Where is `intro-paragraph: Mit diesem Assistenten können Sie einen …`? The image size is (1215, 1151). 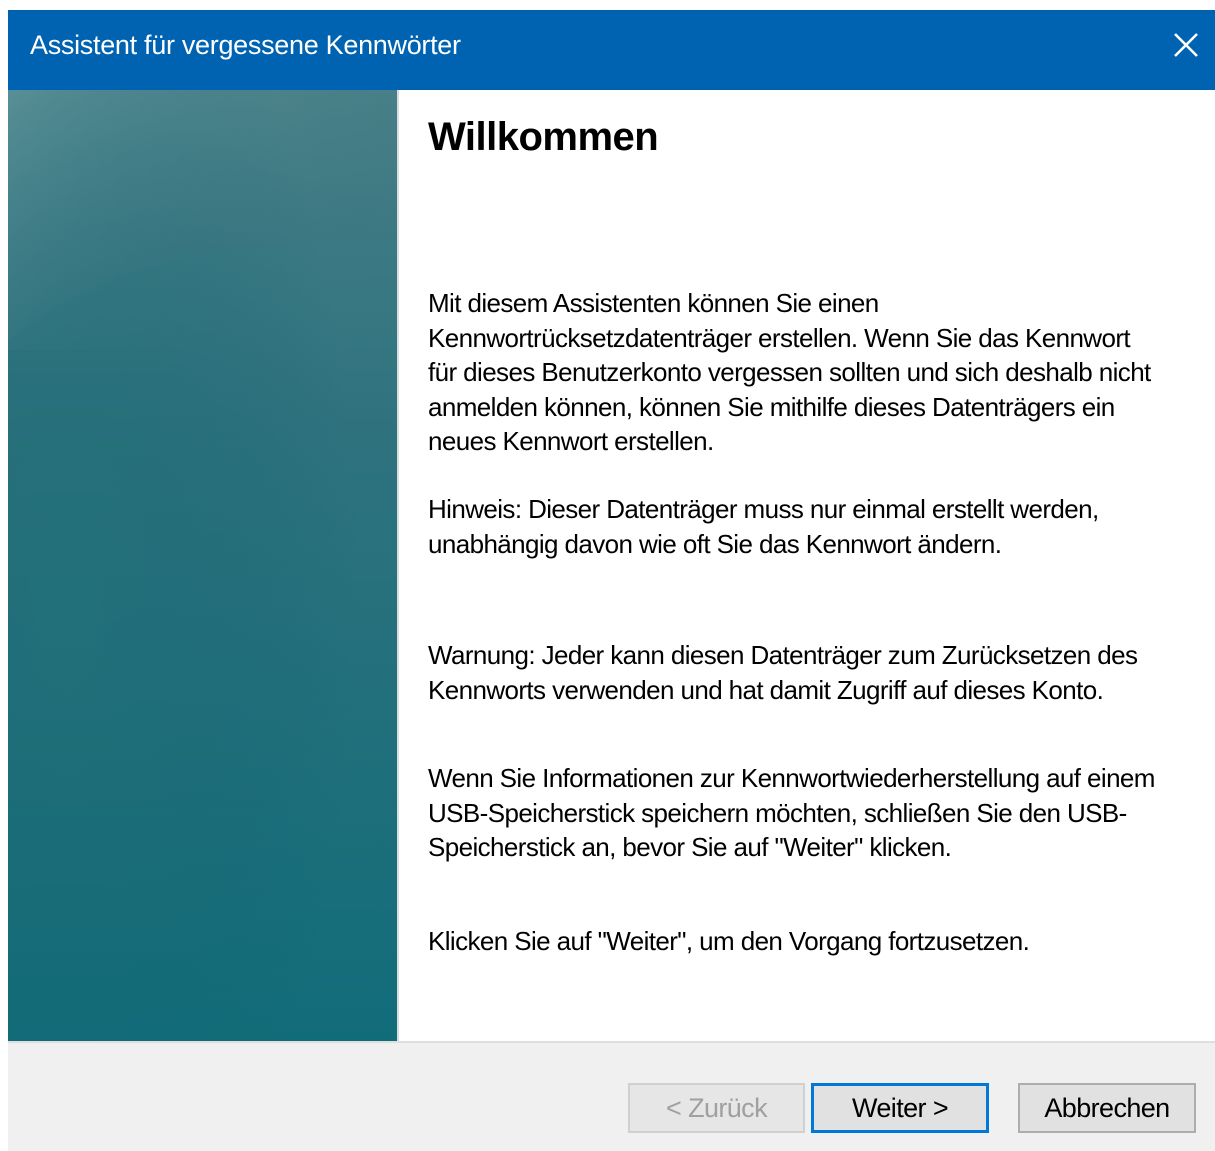
intro-paragraph: Mit diesem Assistenten können Sie einen … is located at coordinates (789, 372).